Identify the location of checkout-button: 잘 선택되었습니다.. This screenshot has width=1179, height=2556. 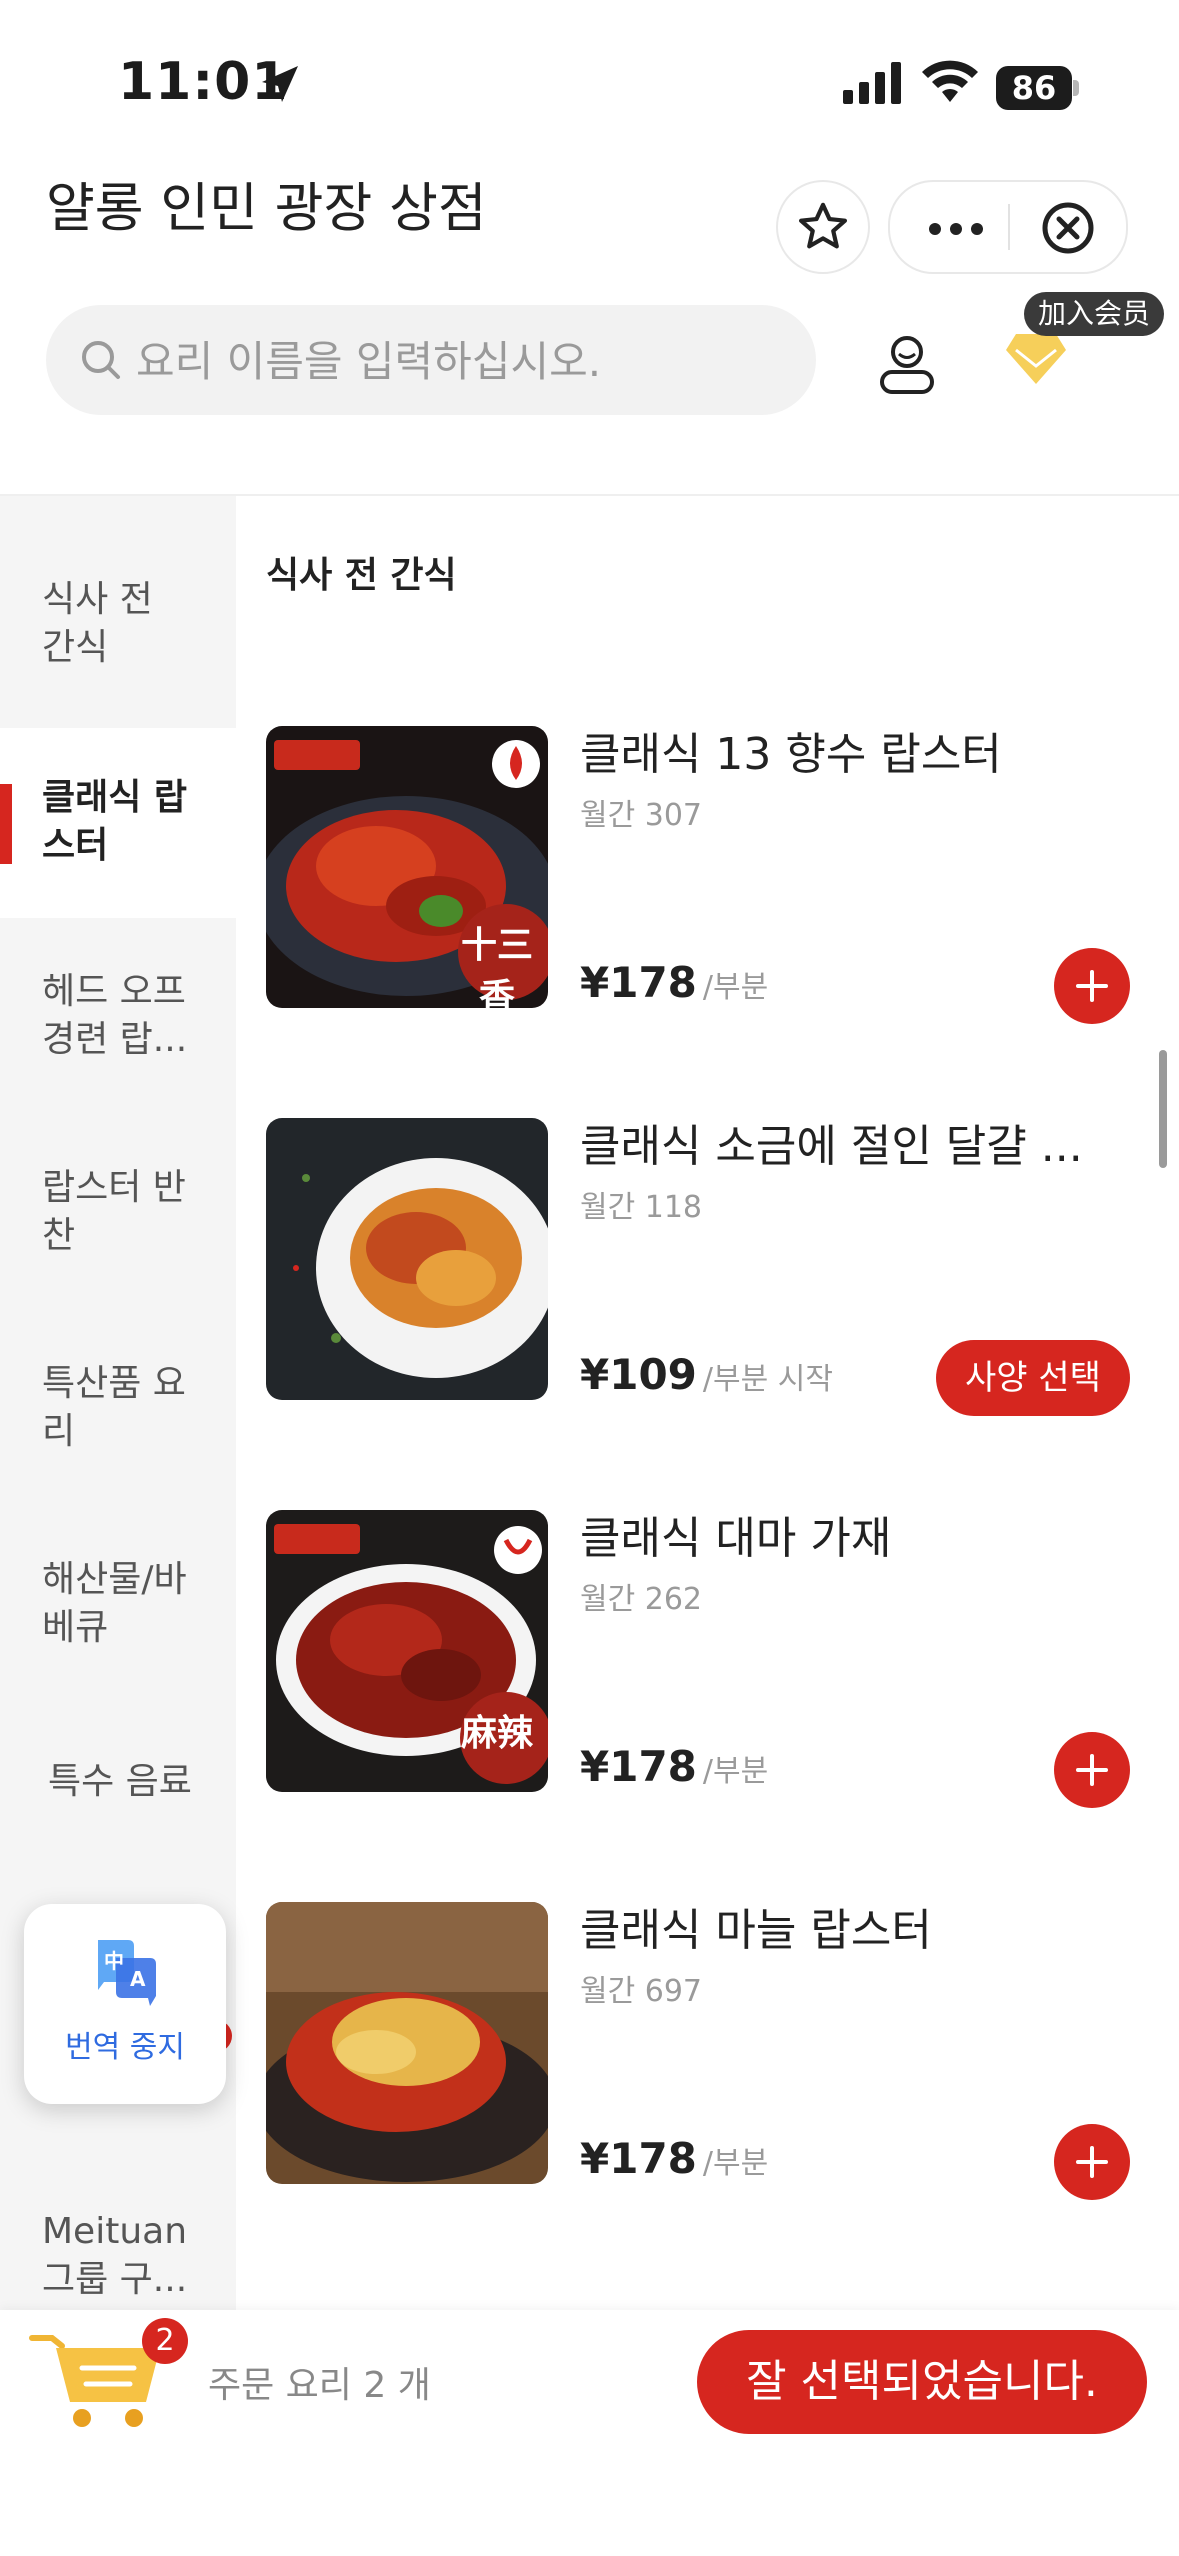
(922, 2382).